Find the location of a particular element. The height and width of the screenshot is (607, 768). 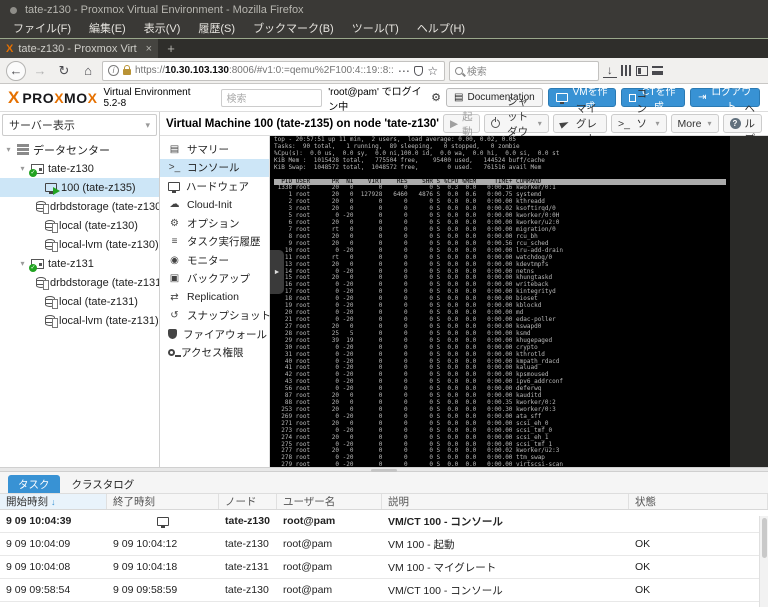

tree-item: local (tate-z131) is located at coordinates (79, 301).